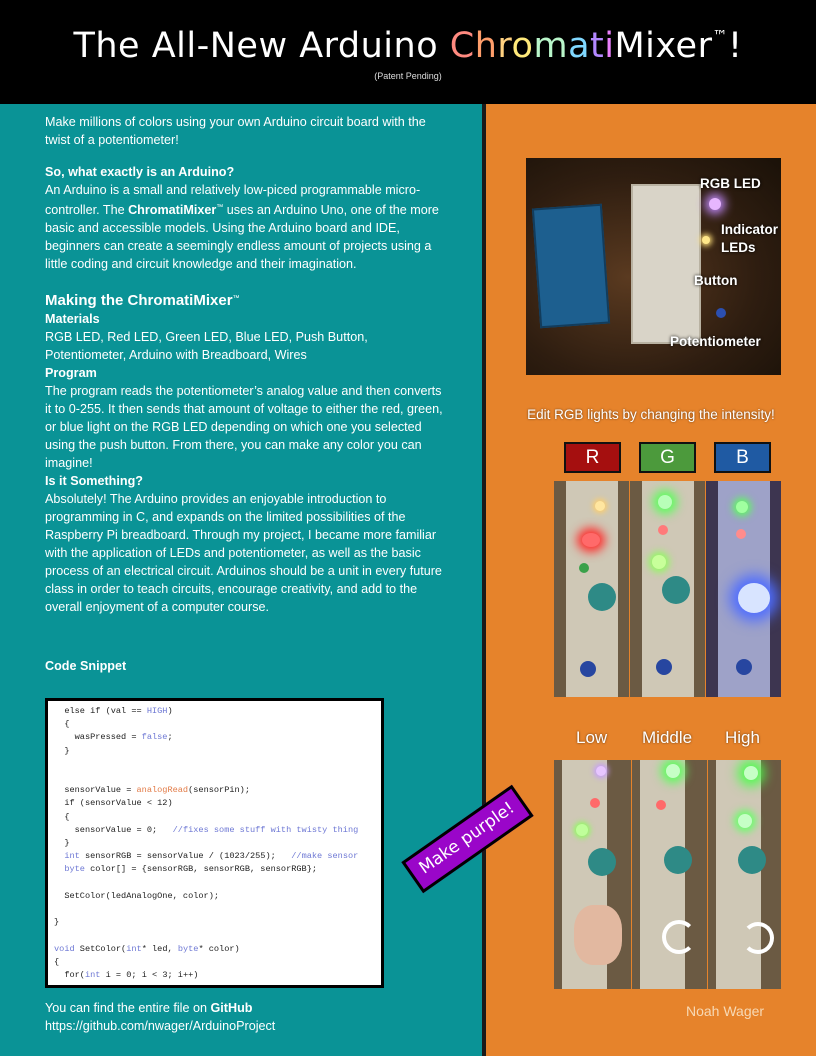 This screenshot has width=816, height=1056. I want to click on author-name: Noah Wager, so click(725, 1011).